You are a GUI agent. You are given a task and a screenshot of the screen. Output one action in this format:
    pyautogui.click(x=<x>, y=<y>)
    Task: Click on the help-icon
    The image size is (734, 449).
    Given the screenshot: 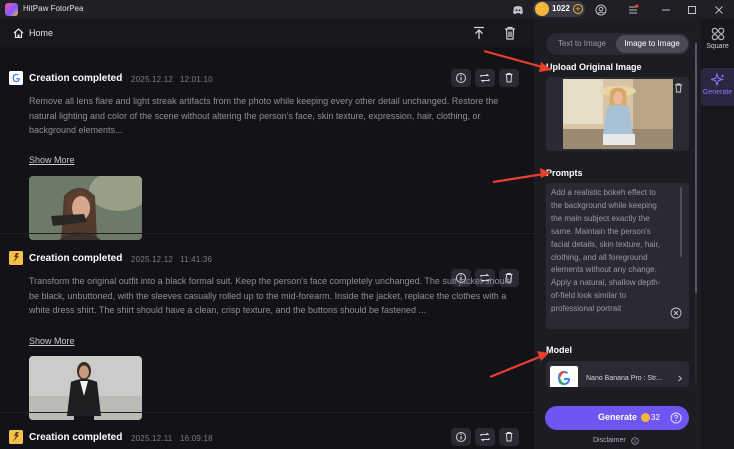 What is the action you would take?
    pyautogui.click(x=676, y=418)
    